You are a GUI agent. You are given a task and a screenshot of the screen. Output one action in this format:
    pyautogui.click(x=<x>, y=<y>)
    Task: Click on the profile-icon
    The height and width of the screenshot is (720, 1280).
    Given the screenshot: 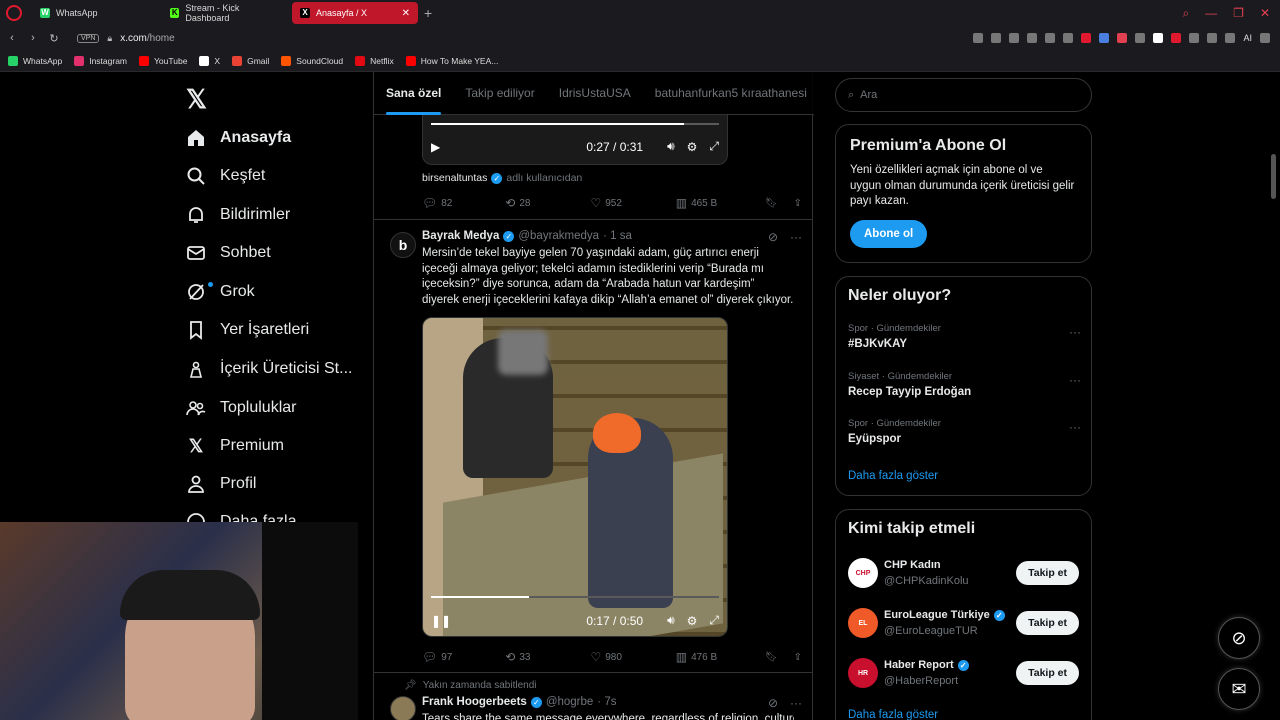 What is the action you would take?
    pyautogui.click(x=1212, y=38)
    